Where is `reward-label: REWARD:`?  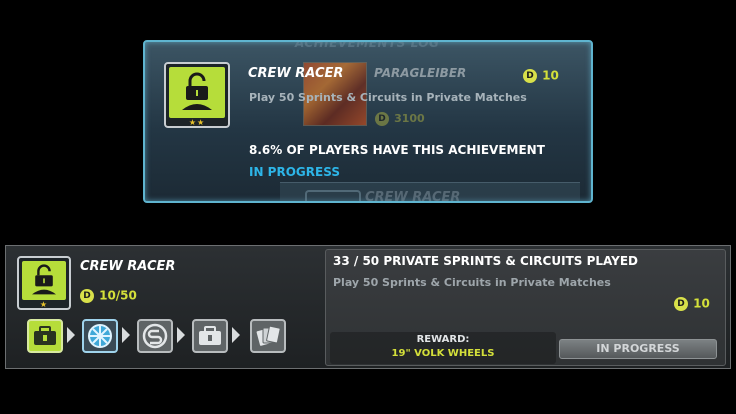
reward-label: REWARD: is located at coordinates (443, 339).